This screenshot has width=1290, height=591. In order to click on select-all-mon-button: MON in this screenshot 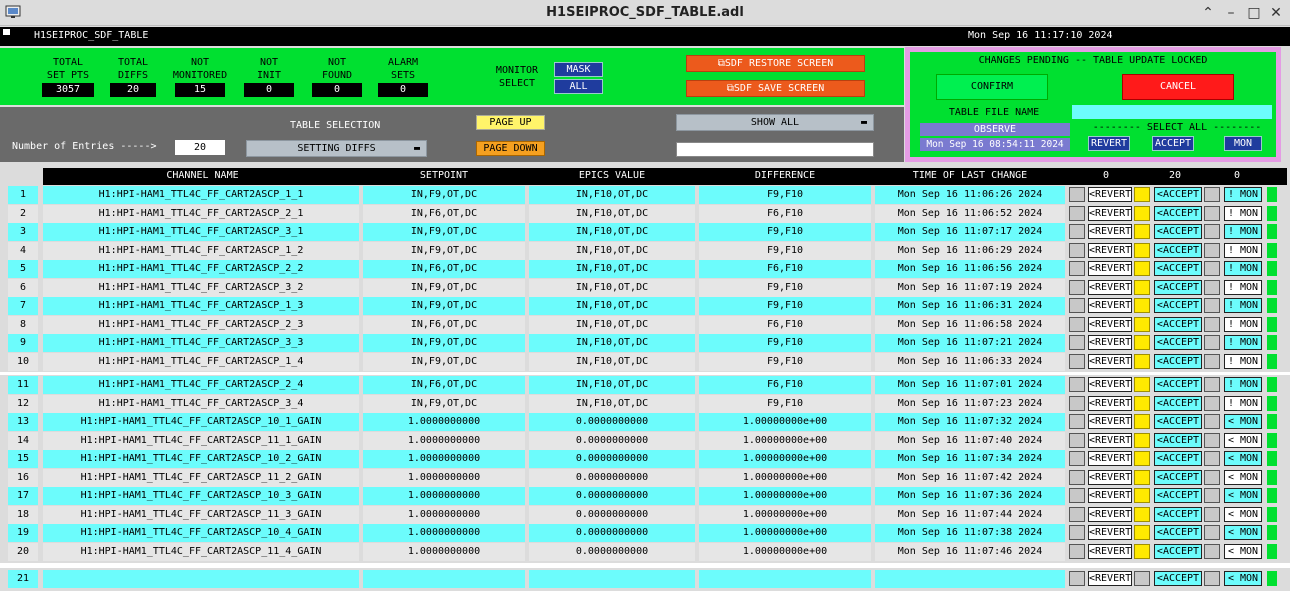, I will do `click(1243, 143)`.